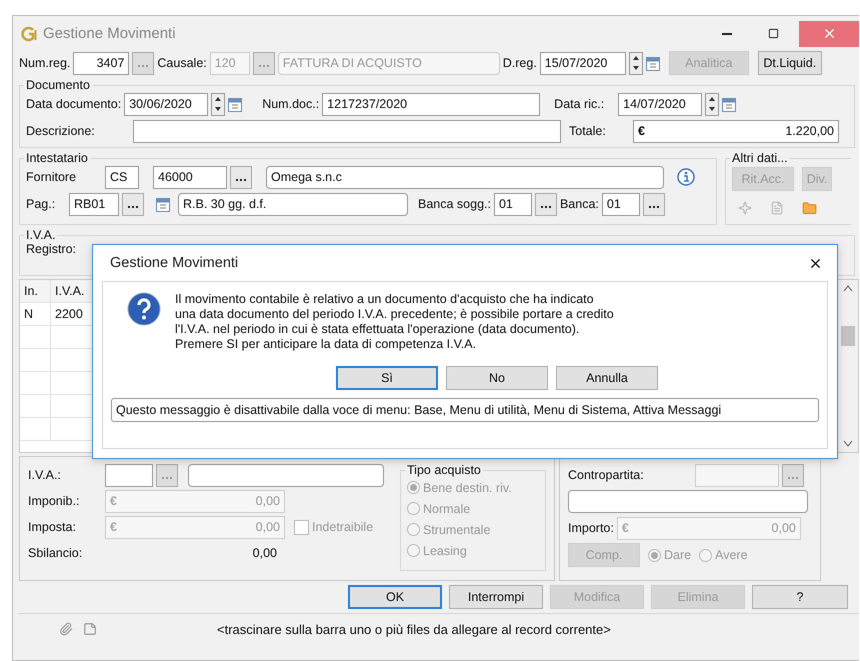 This screenshot has width=860, height=661. I want to click on action-button: OK, so click(395, 597).